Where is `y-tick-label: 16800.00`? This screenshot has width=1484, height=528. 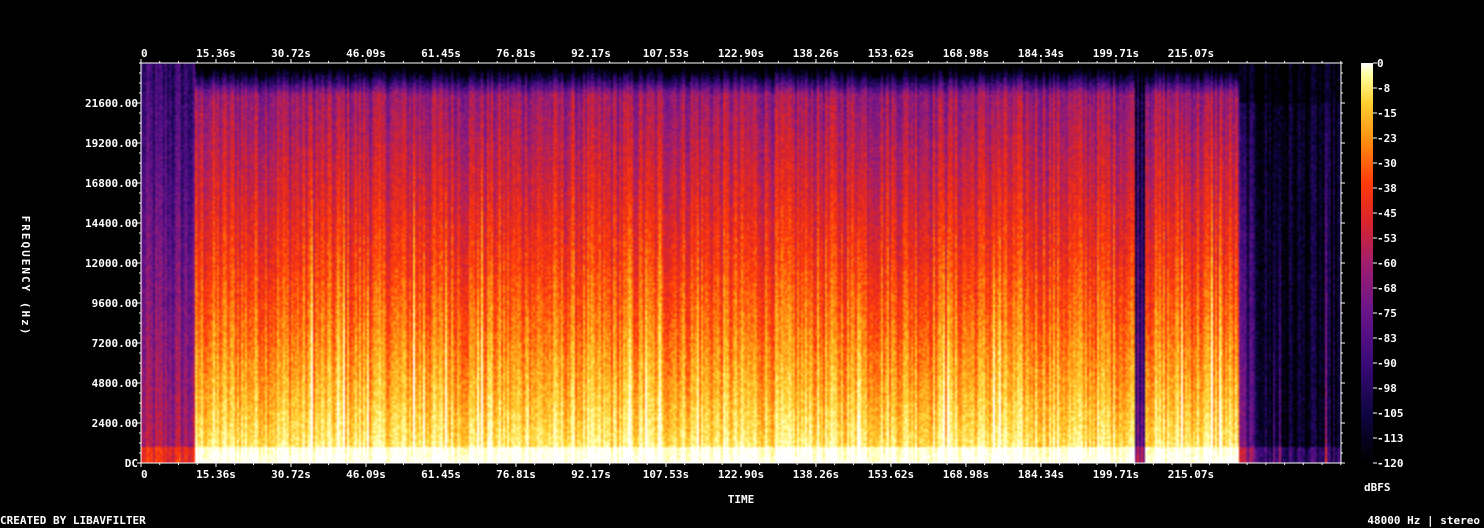 y-tick-label: 16800.00 is located at coordinates (111, 183).